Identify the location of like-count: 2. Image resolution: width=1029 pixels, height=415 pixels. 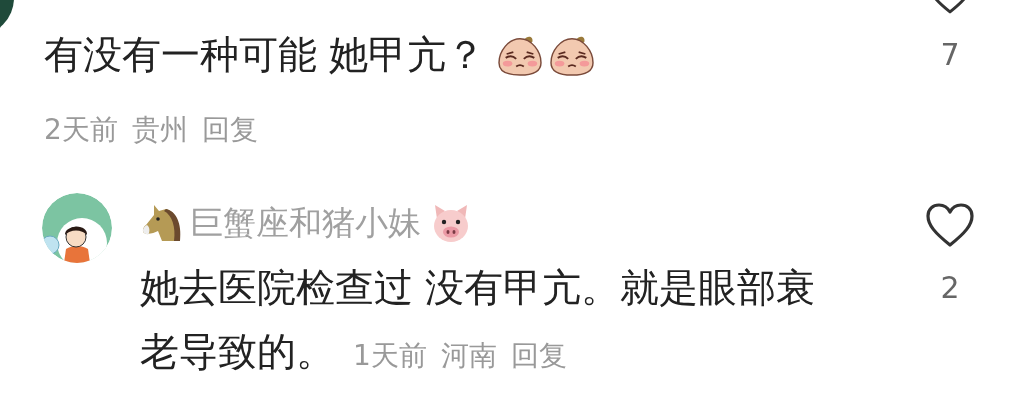
(950, 288).